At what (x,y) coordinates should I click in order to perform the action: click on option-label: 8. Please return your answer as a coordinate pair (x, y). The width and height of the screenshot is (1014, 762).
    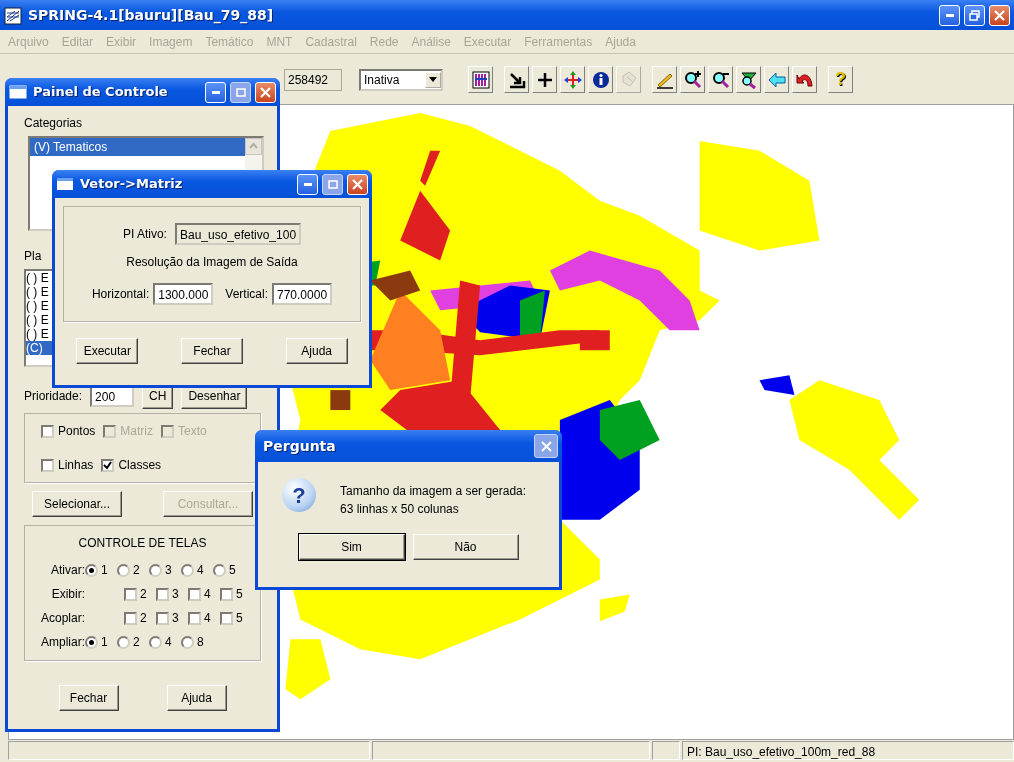
    Looking at the image, I should click on (200, 642).